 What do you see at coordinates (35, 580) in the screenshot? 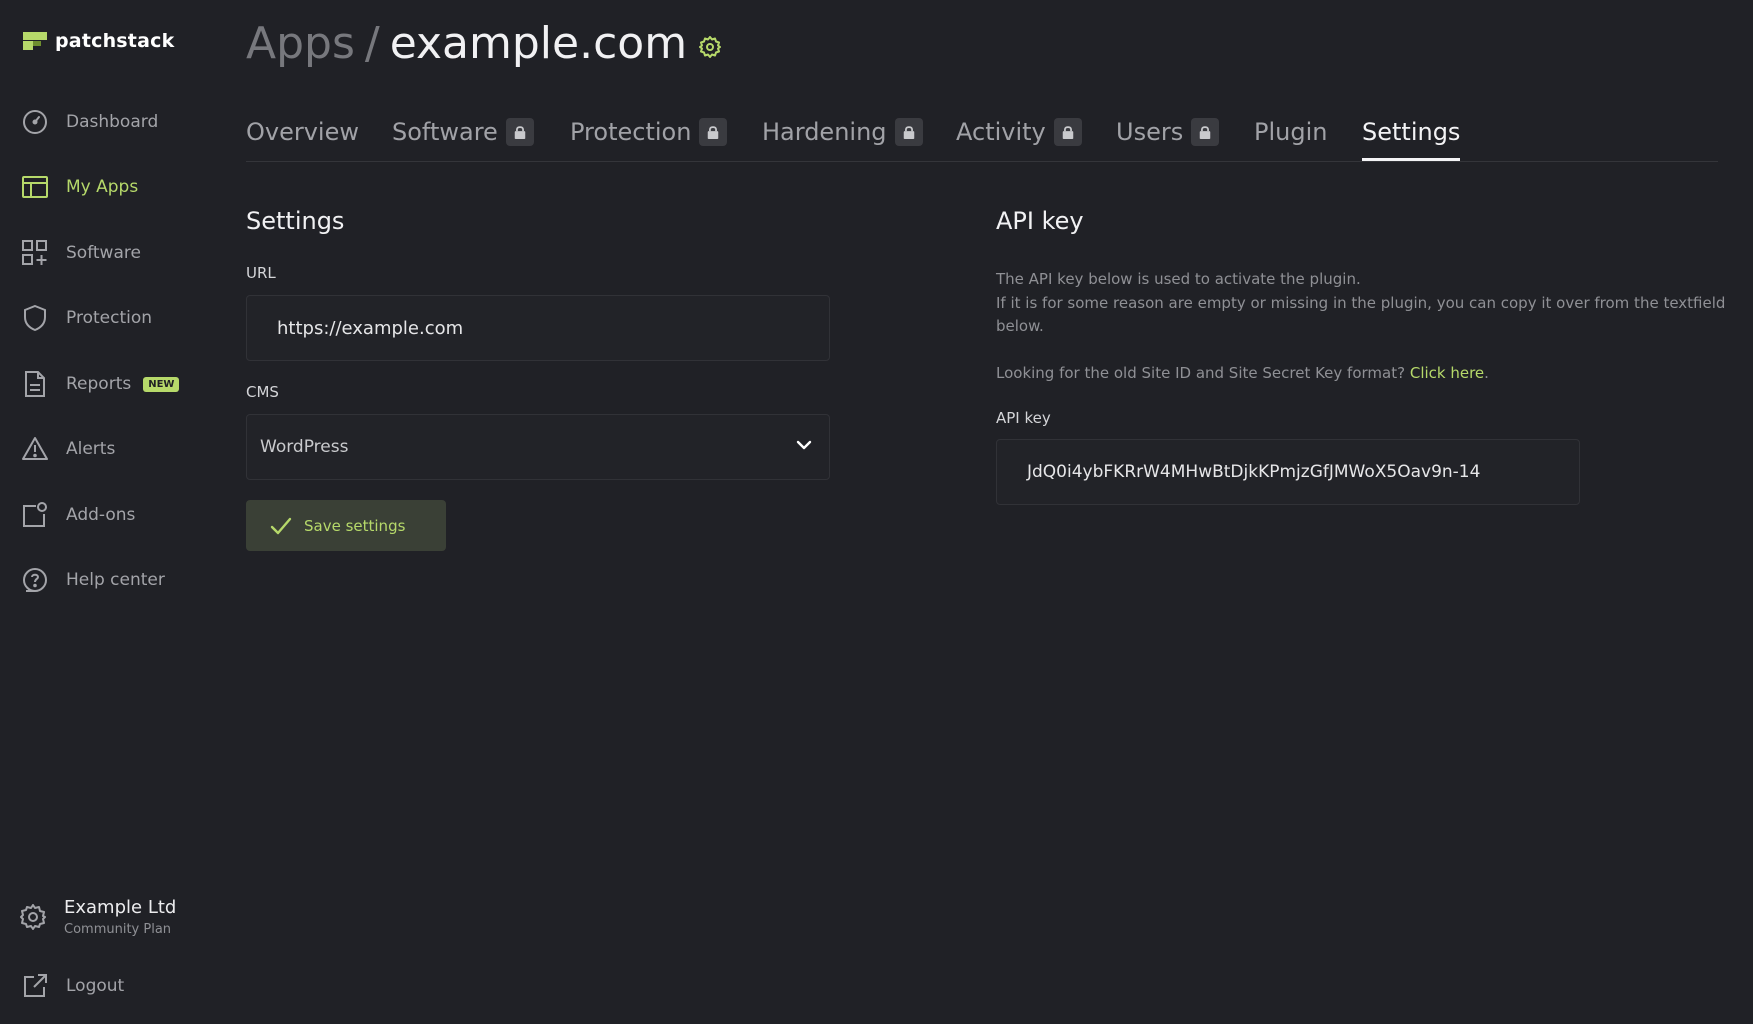
I see `help-icon` at bounding box center [35, 580].